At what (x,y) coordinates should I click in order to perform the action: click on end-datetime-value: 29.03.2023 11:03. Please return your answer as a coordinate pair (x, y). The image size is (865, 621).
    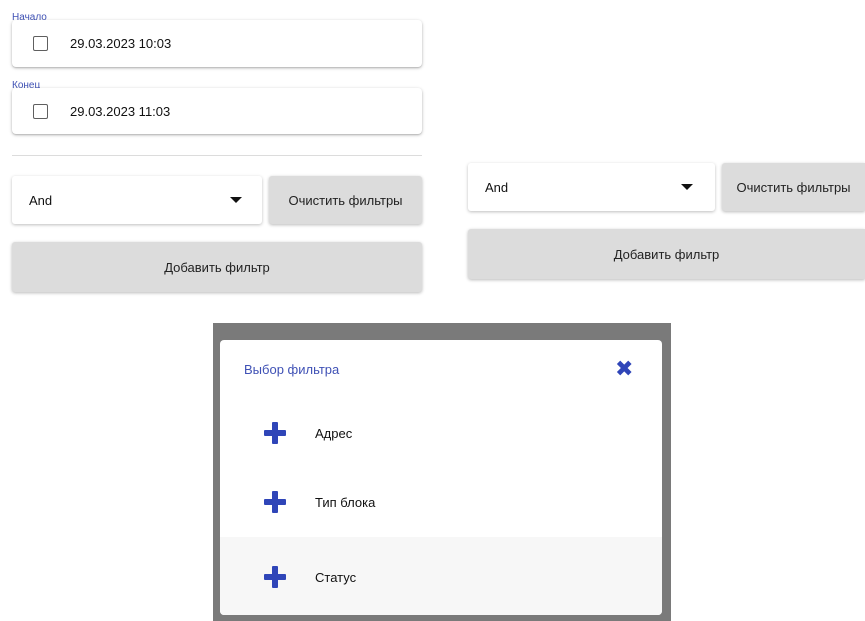
    Looking at the image, I should click on (120, 111).